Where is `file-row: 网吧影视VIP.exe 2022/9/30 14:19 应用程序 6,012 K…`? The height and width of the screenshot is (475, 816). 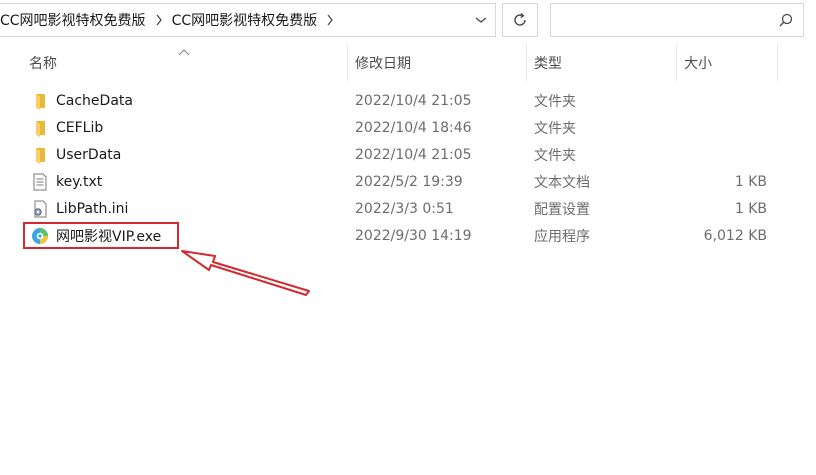
file-row: 网吧影视VIP.exe 2022/9/30 14:19 应用程序 6,012 K… is located at coordinates (404, 235).